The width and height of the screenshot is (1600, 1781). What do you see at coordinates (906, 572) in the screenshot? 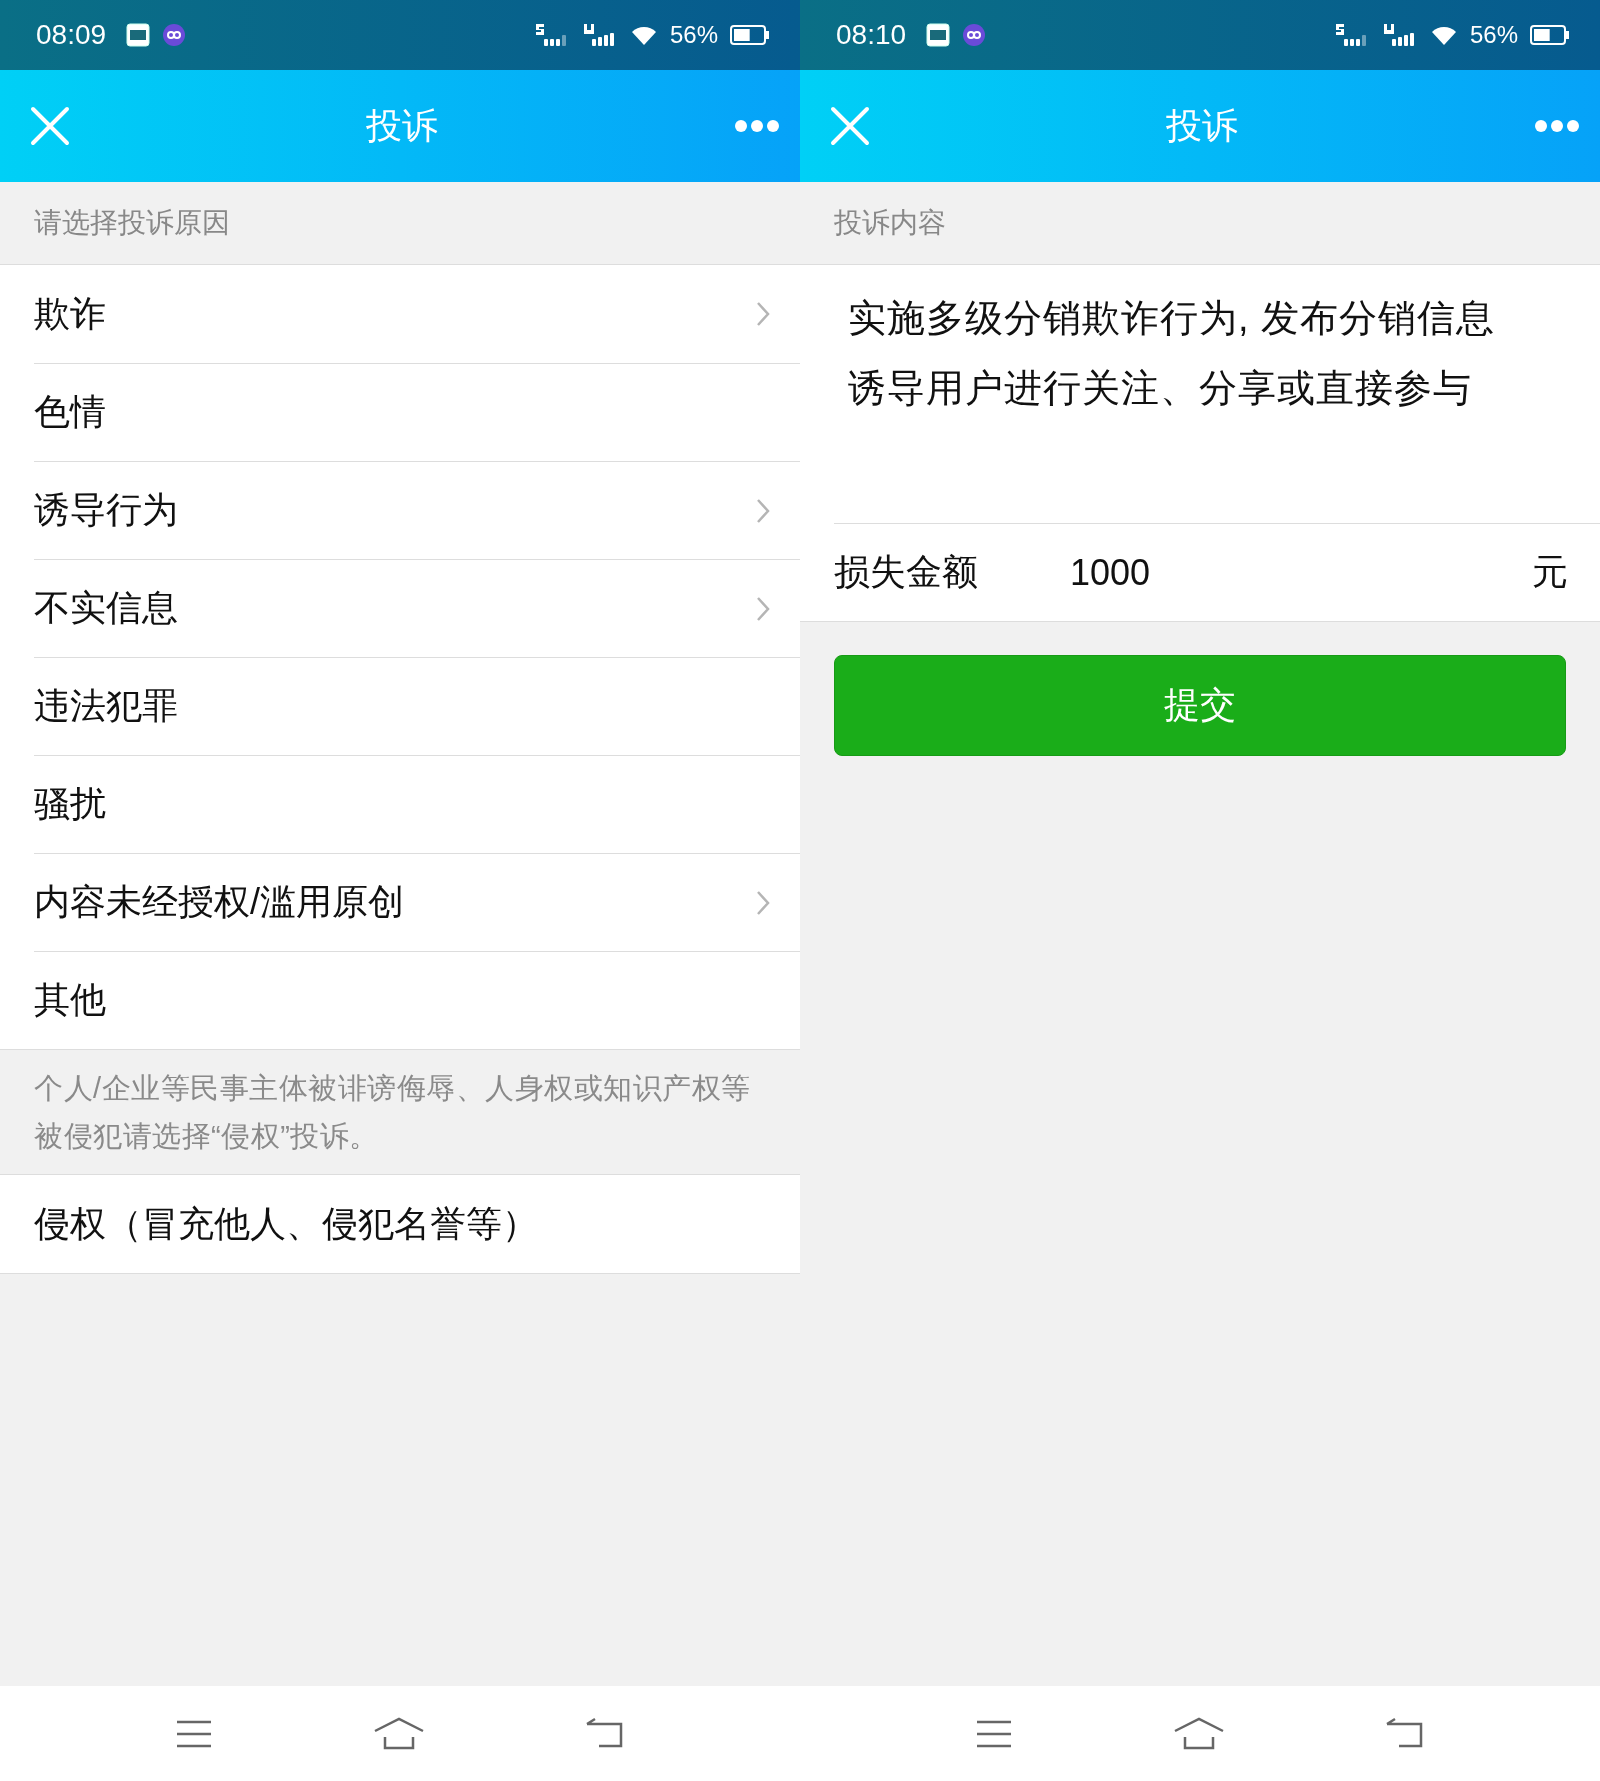
I see `field-label: 损失金额` at bounding box center [906, 572].